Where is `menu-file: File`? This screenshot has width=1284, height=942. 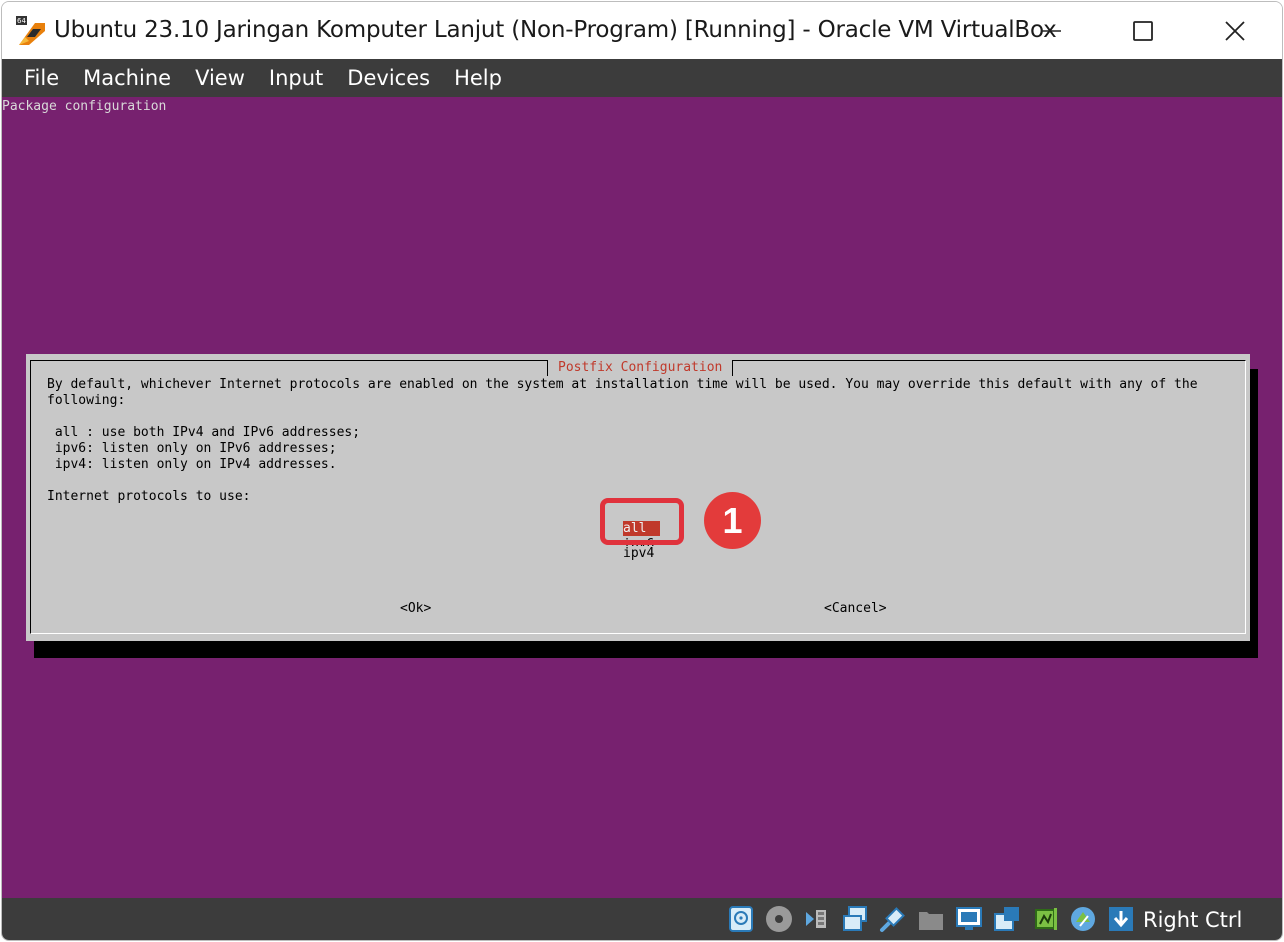
menu-file: File is located at coordinates (41, 78).